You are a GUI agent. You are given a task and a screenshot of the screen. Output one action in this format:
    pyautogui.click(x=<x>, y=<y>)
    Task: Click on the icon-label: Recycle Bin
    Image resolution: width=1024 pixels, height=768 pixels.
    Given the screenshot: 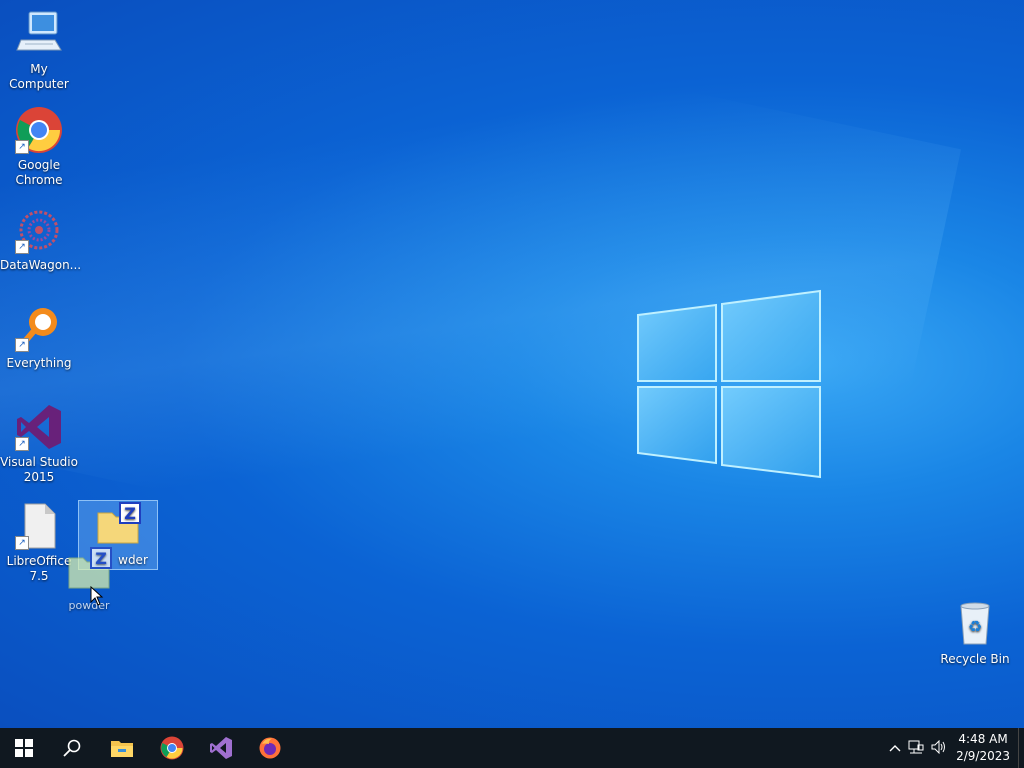 What is the action you would take?
    pyautogui.click(x=975, y=659)
    